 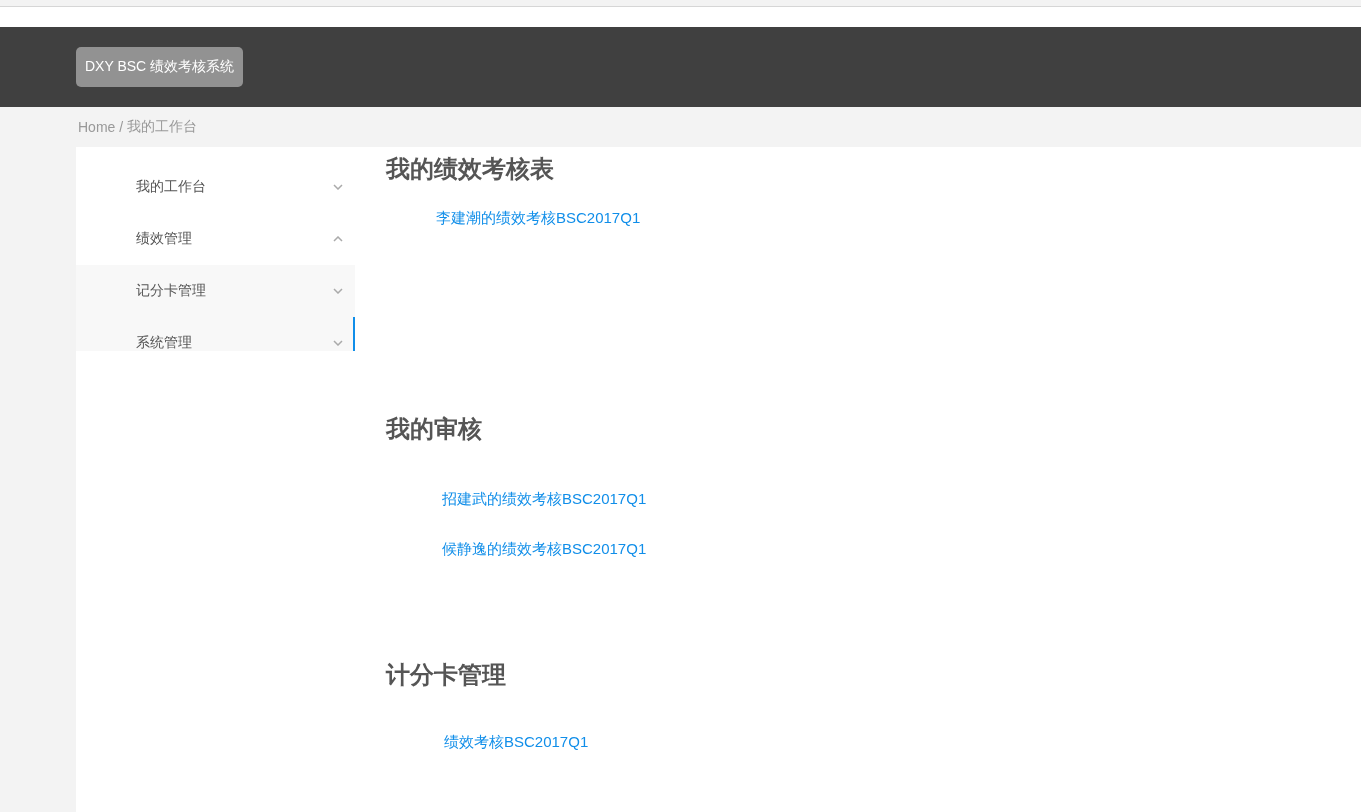 What do you see at coordinates (434, 429) in the screenshot?
I see `section-title: 我的审核` at bounding box center [434, 429].